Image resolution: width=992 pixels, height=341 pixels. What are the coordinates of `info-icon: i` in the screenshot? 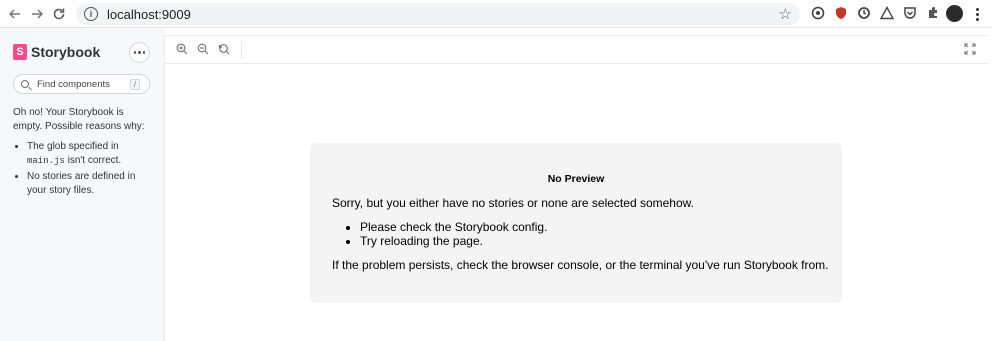 It's located at (91, 14).